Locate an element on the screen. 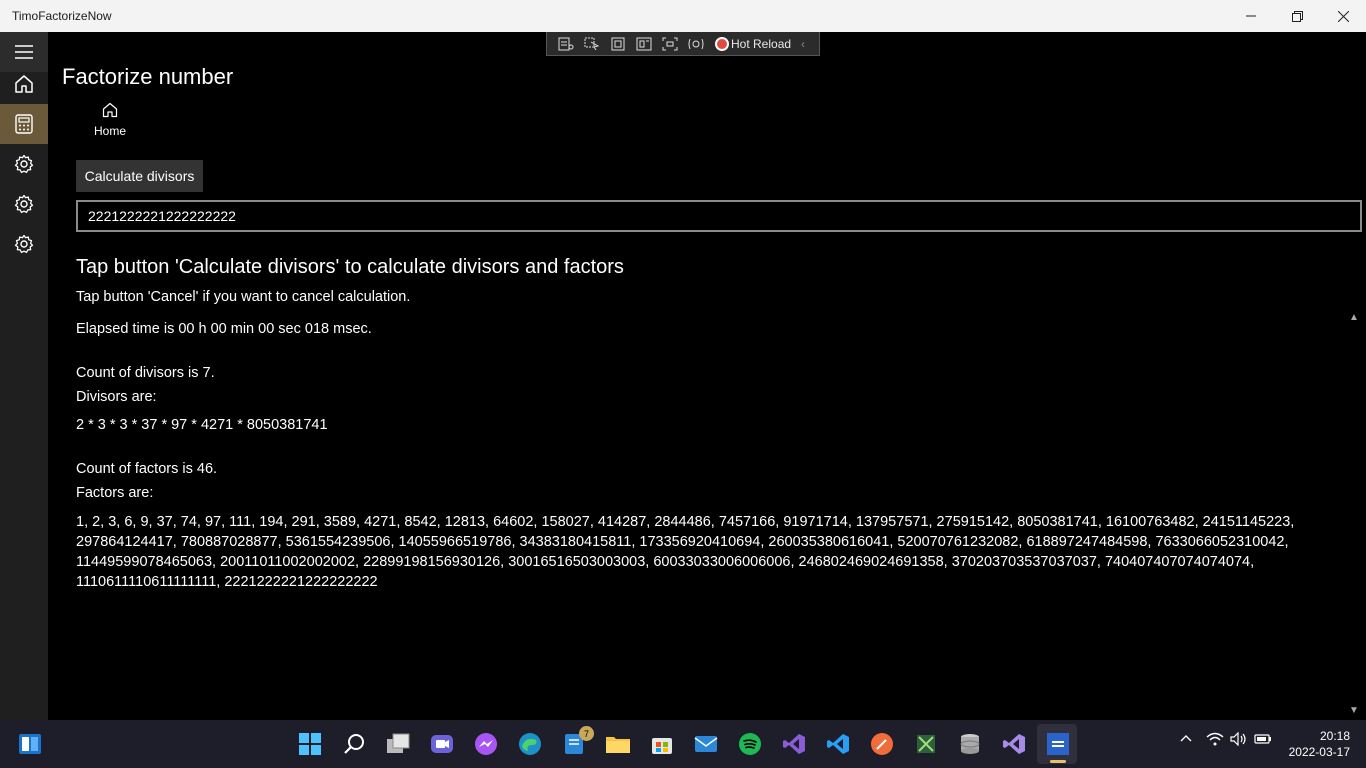  search-button is located at coordinates (354, 744).